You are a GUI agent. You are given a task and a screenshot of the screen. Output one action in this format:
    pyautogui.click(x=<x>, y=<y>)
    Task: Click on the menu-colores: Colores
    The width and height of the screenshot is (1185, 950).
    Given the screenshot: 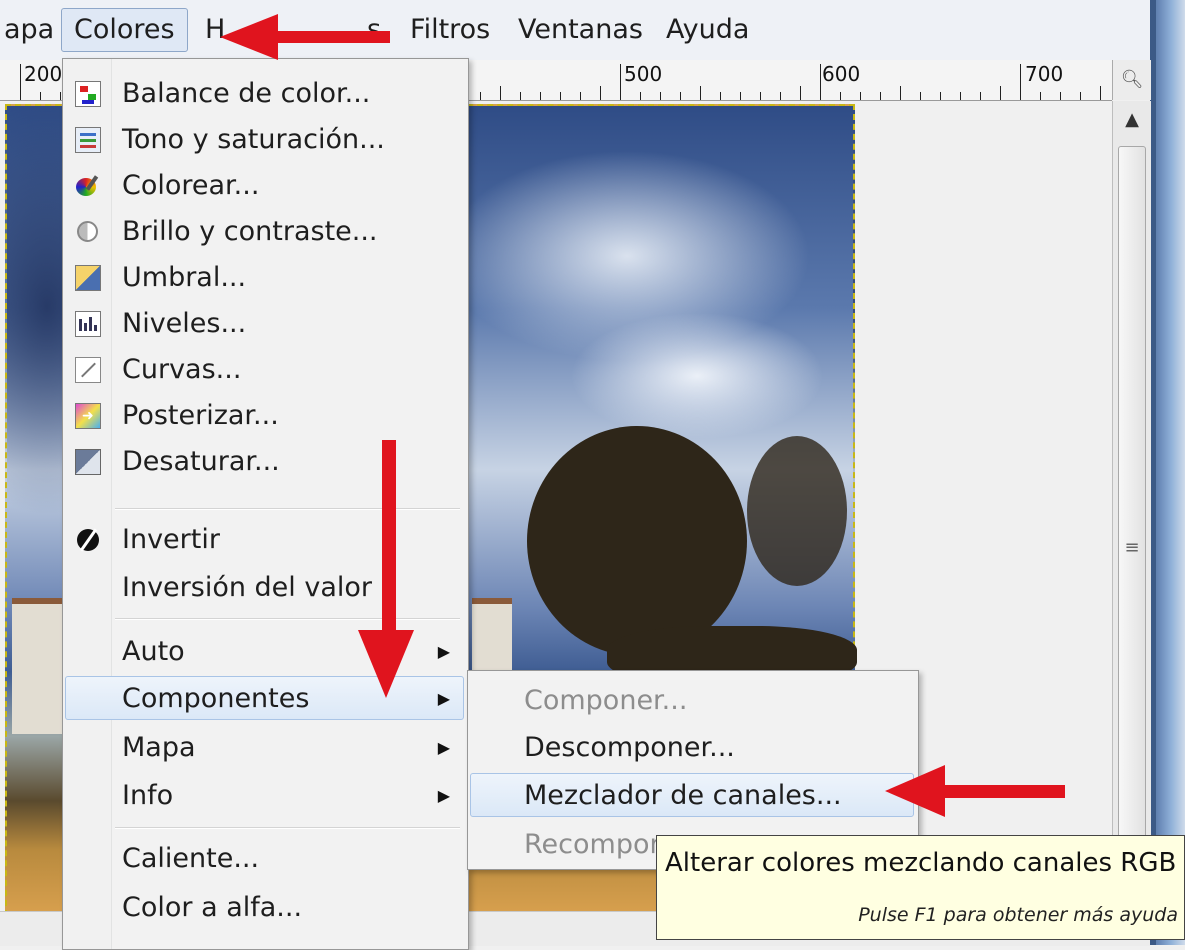 What is the action you would take?
    pyautogui.click(x=124, y=30)
    